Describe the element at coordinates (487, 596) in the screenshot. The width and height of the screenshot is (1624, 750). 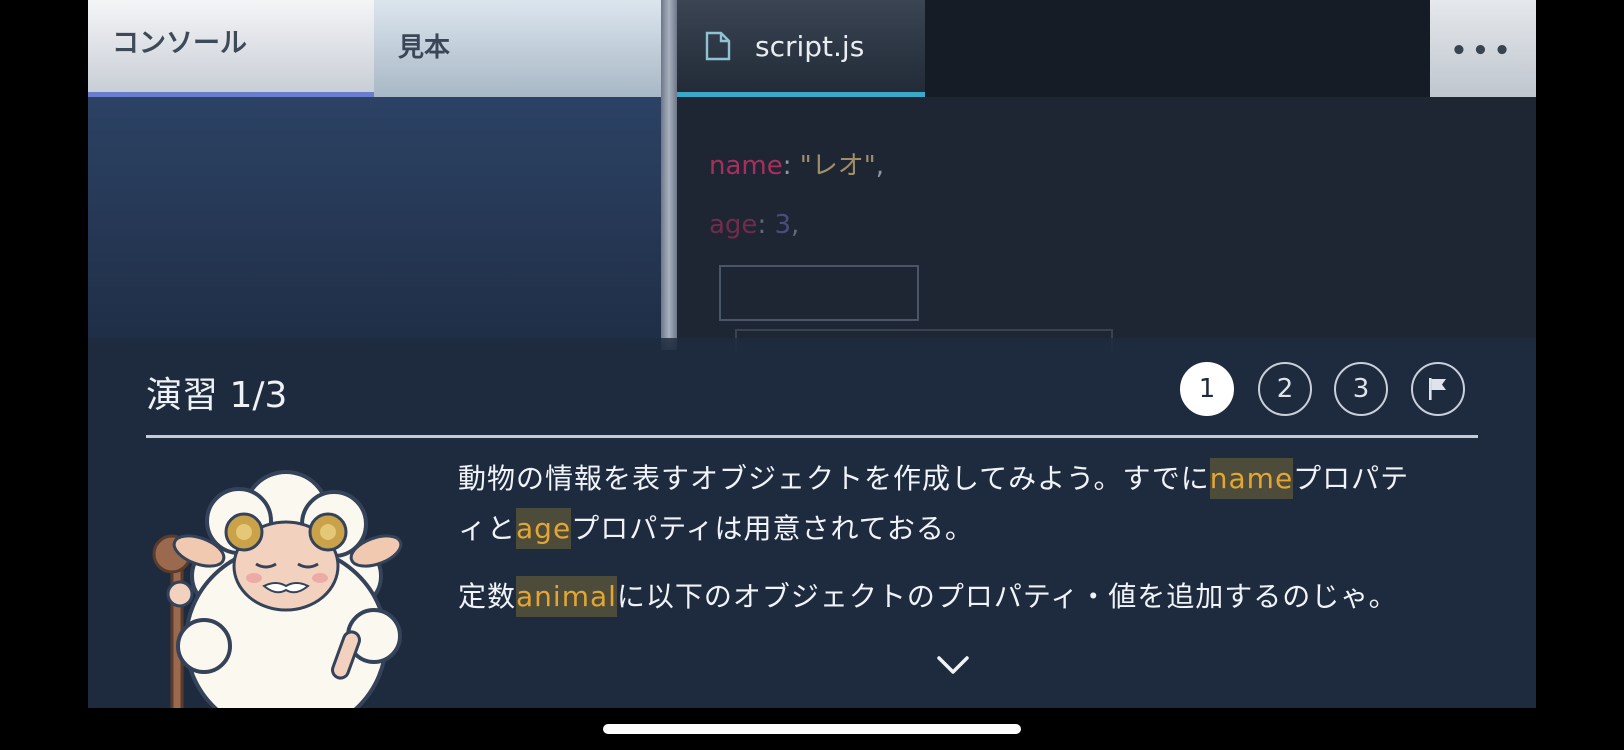
I see `instruction-text: 定数` at that location.